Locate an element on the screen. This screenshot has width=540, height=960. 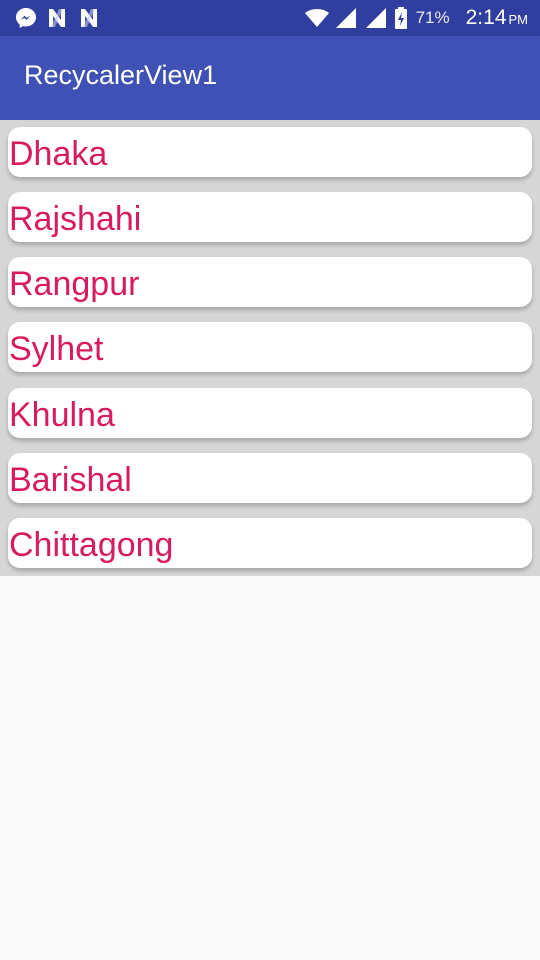
list-item-label: Chittagong is located at coordinates (91, 545).